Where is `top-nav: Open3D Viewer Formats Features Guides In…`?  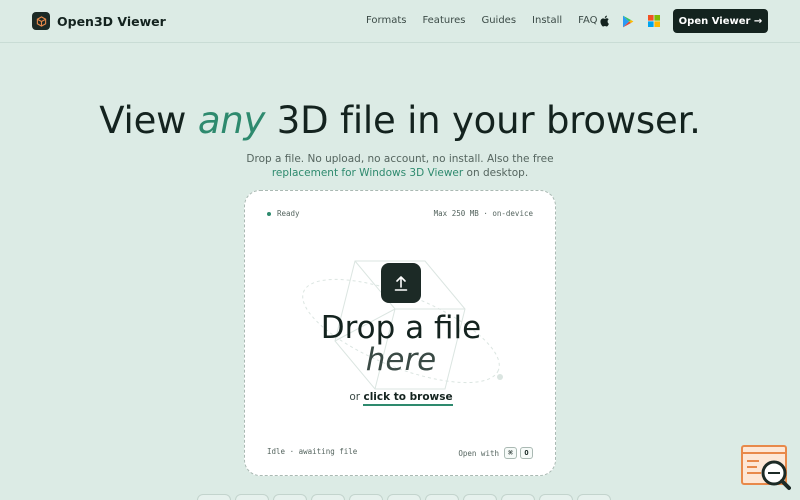
top-nav: Open3D Viewer Formats Features Guides In… is located at coordinates (400, 21).